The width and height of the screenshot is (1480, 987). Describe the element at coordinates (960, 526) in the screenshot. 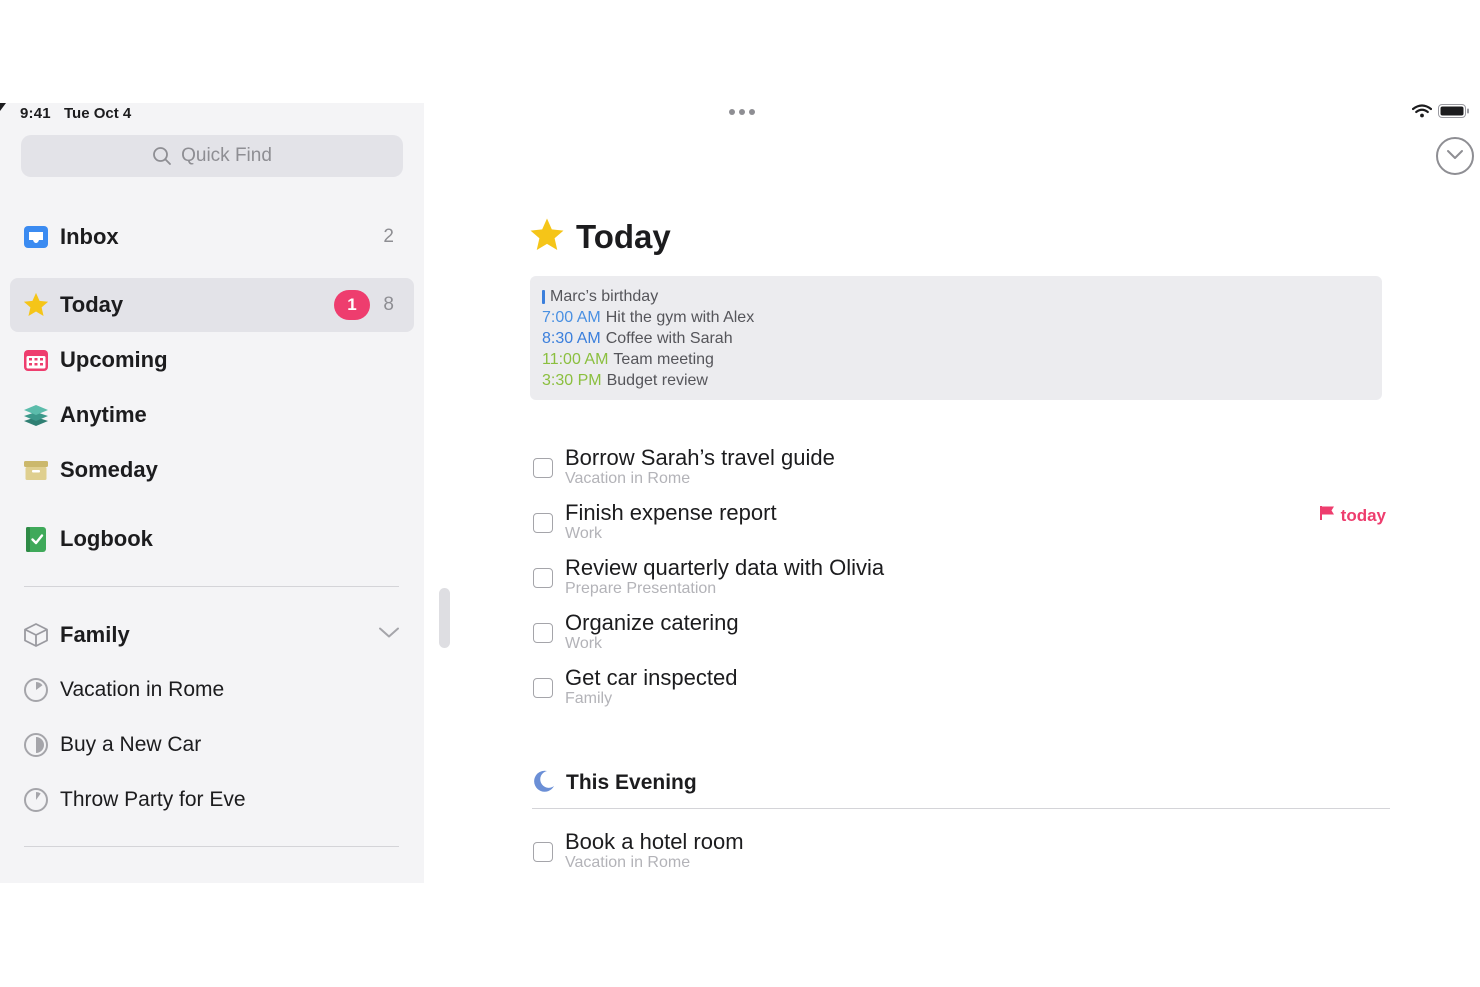

I see `todo-item: Finish expense report Work today` at that location.